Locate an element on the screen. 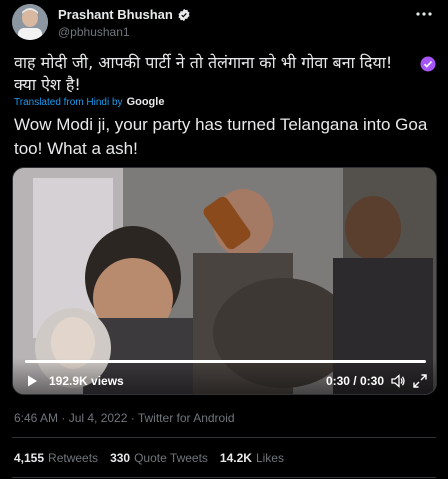  retweets-label: Retweets is located at coordinates (73, 458).